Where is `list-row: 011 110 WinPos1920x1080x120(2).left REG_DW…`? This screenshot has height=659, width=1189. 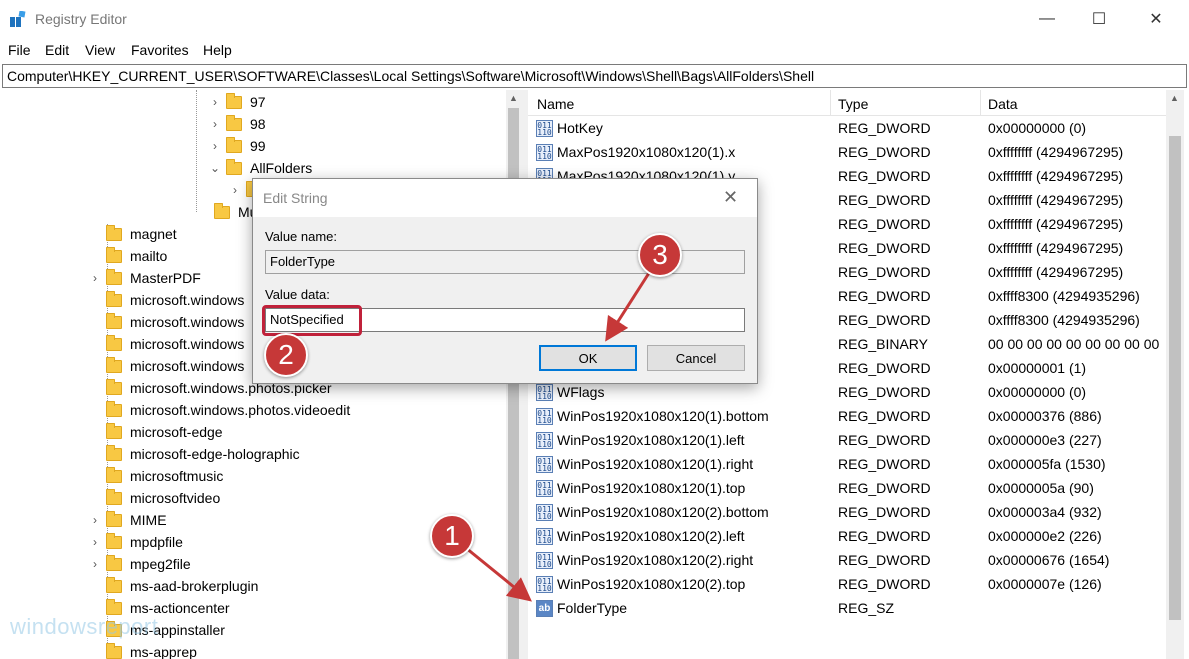
list-row: 011 110 WinPos1920x1080x120(2).left REG_DW… is located at coordinates (848, 537).